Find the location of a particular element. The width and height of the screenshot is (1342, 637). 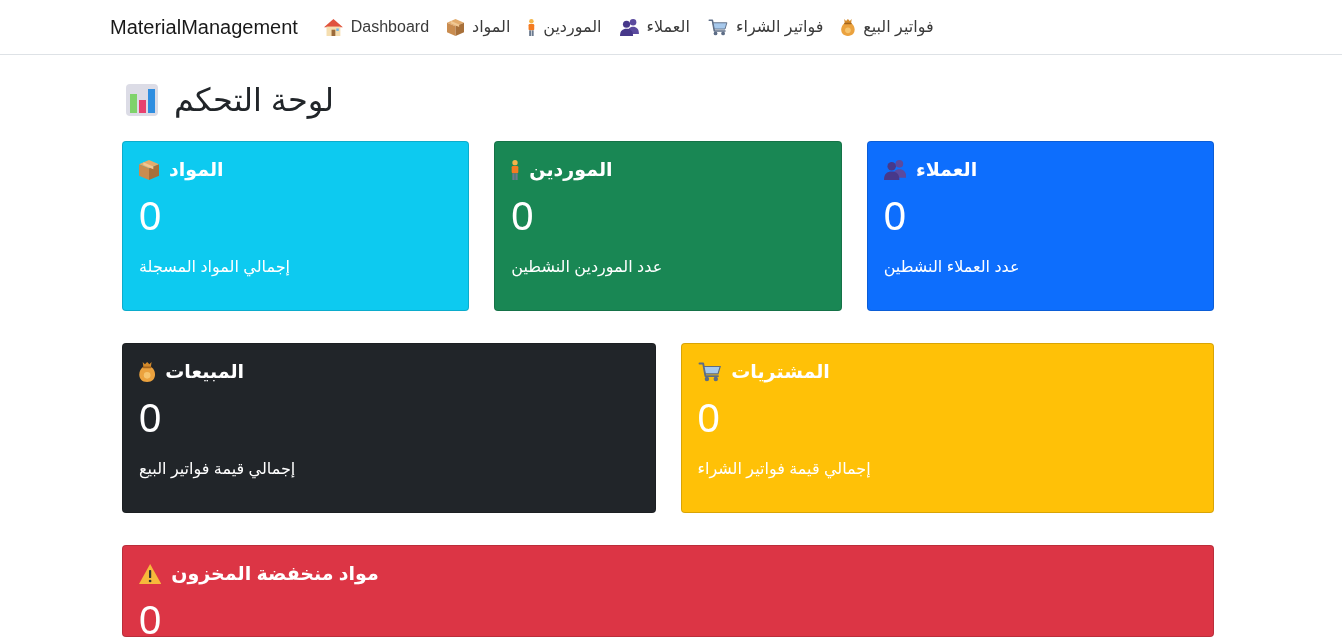

card-title: العملاء is located at coordinates (946, 170).